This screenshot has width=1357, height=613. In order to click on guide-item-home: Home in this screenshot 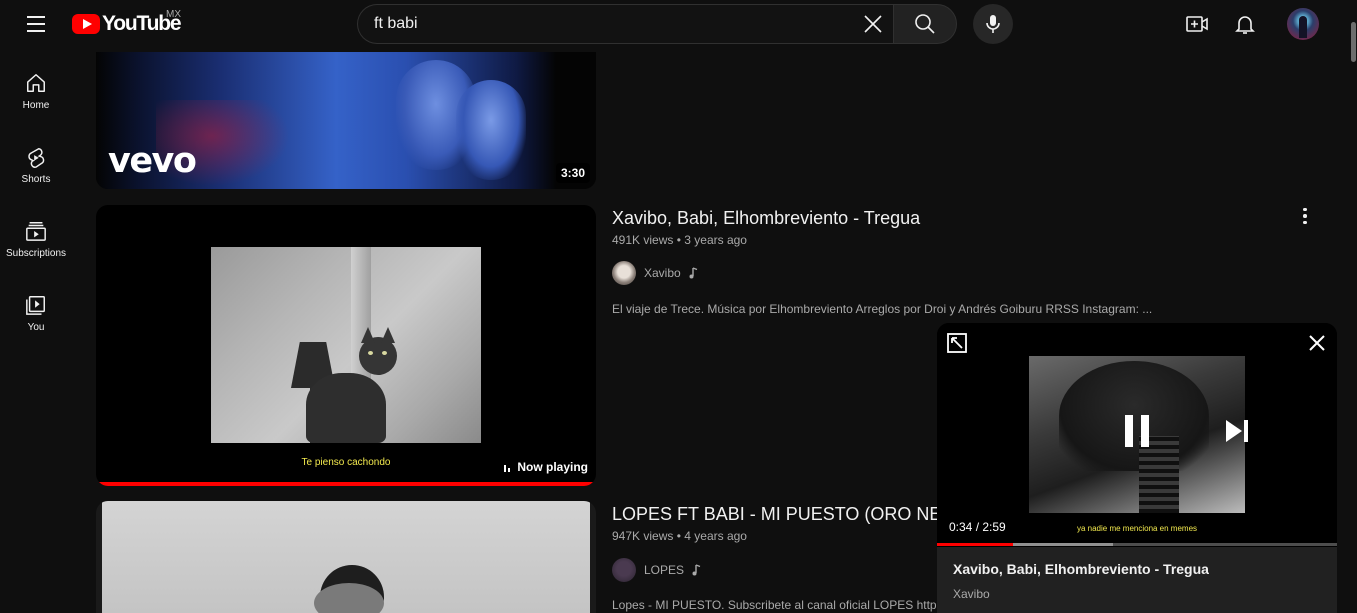, I will do `click(36, 89)`.